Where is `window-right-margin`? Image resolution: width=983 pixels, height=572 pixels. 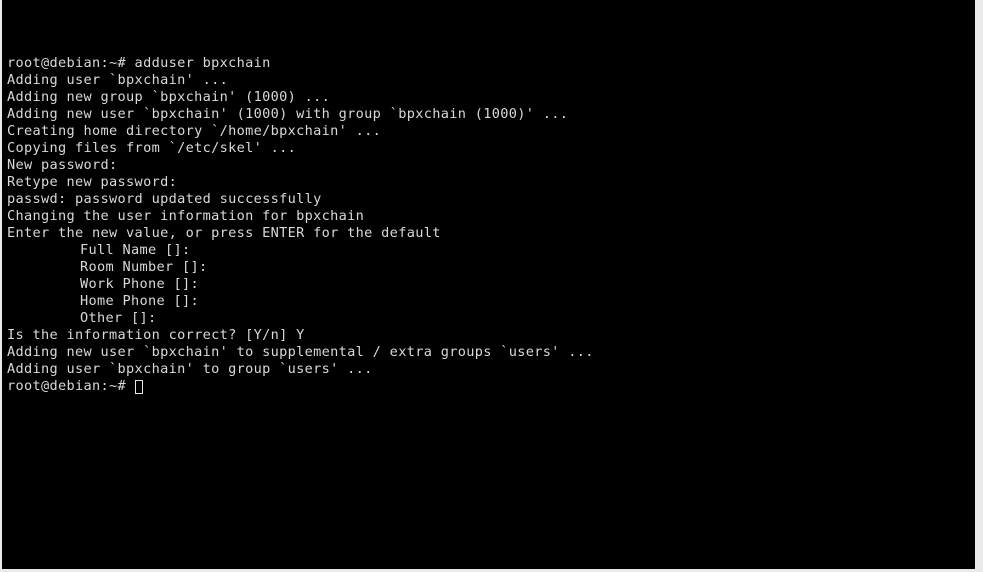
window-right-margin is located at coordinates (979, 286).